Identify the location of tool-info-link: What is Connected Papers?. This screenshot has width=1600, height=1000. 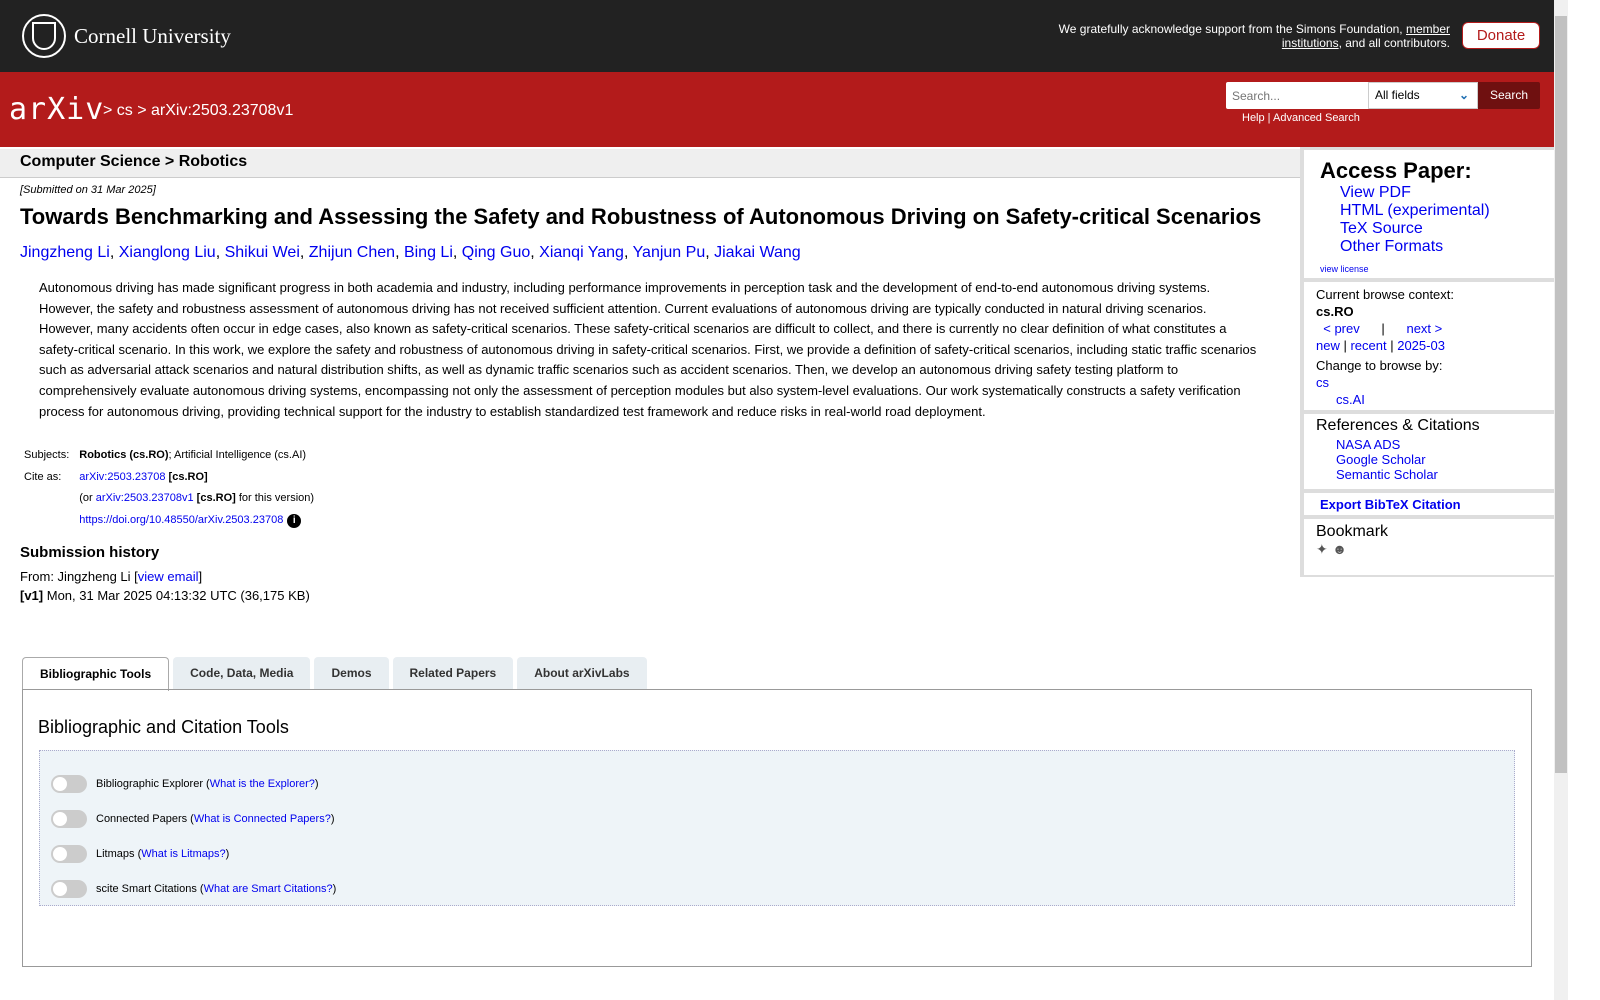
(262, 819).